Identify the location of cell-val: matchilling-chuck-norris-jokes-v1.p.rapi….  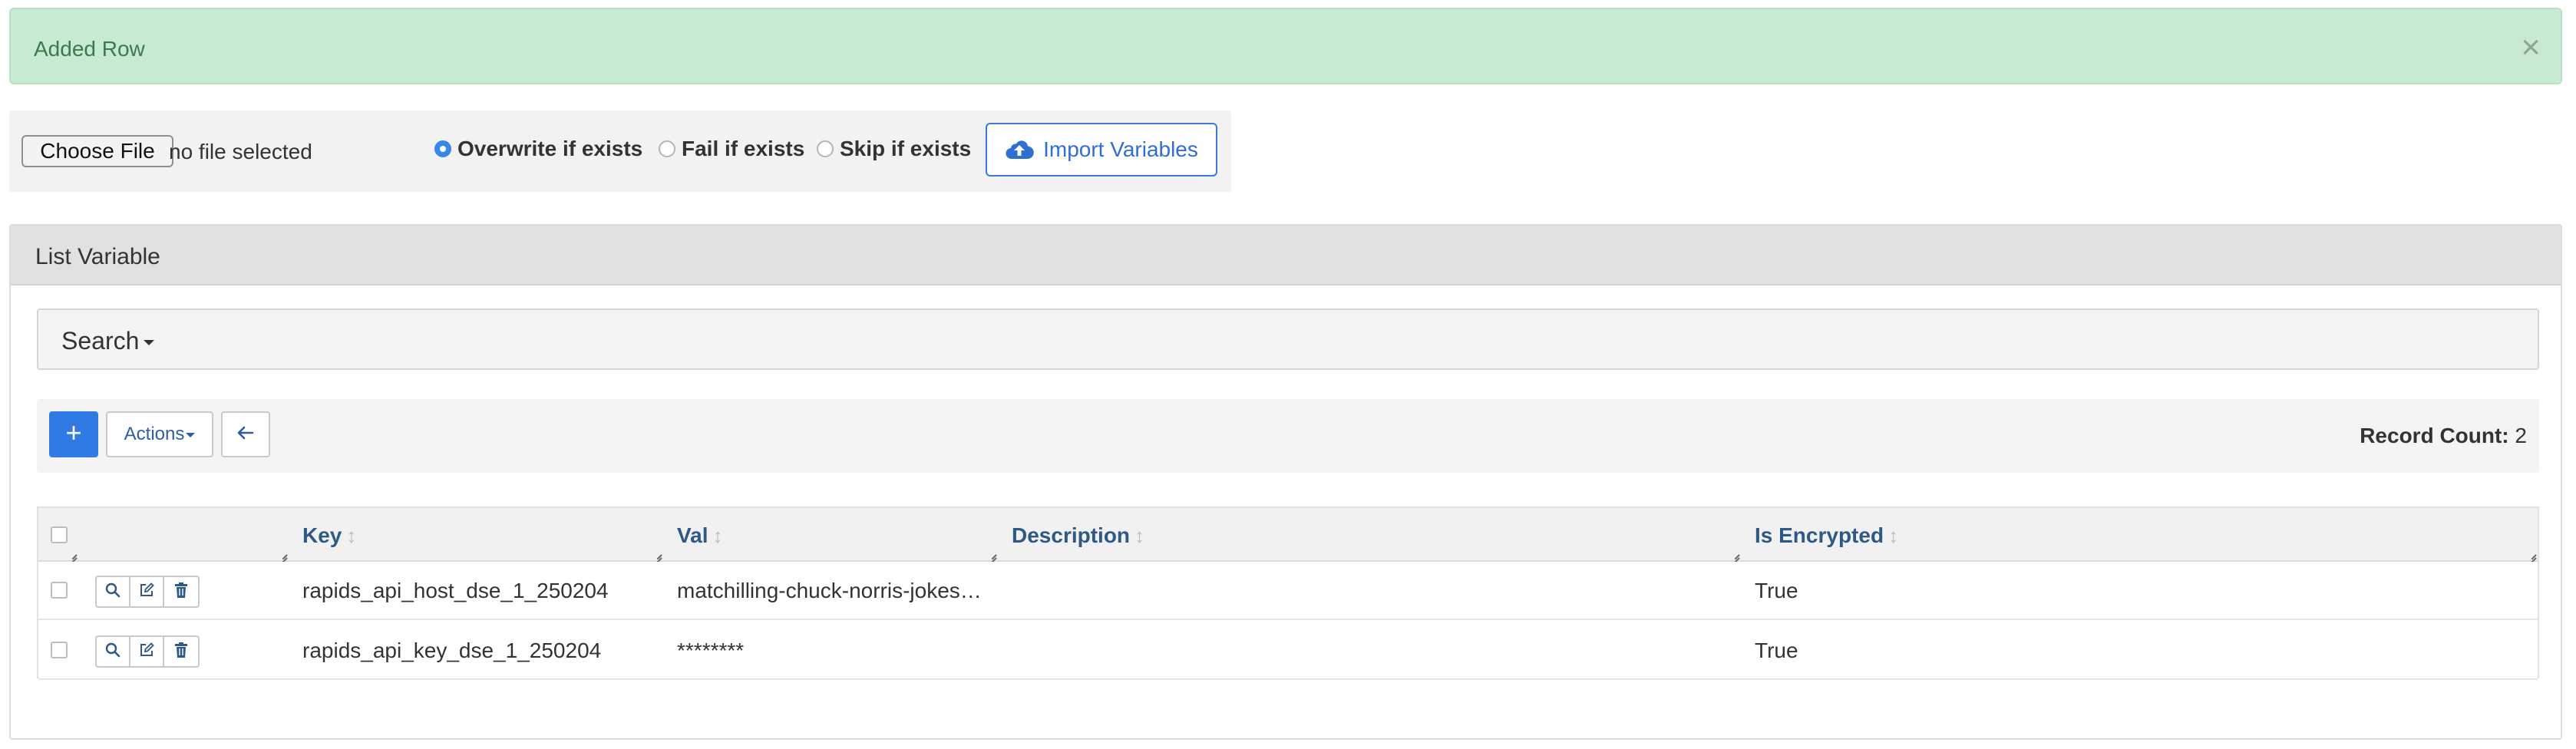
(830, 590).